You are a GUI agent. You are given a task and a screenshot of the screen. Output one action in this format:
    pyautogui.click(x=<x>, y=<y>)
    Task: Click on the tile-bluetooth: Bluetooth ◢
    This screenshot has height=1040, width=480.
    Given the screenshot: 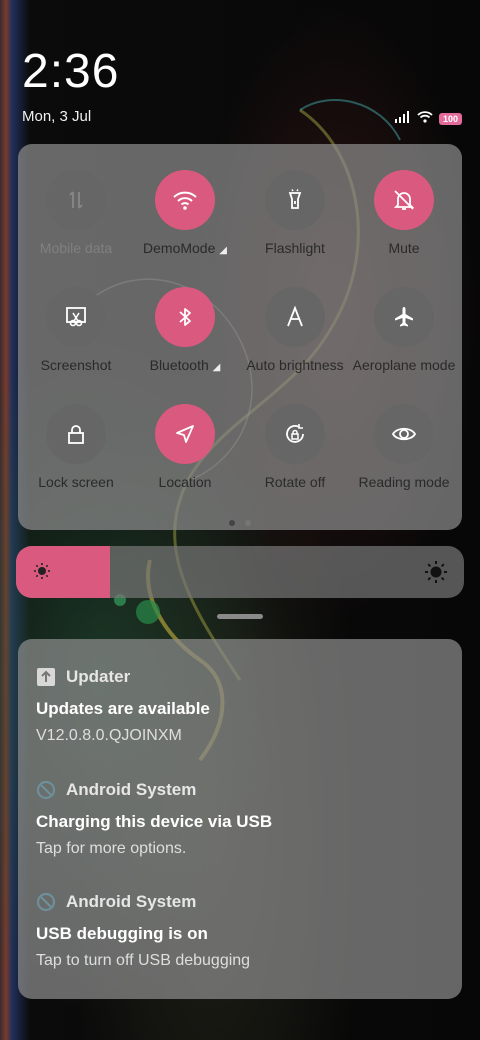 What is the action you would take?
    pyautogui.click(x=185, y=317)
    